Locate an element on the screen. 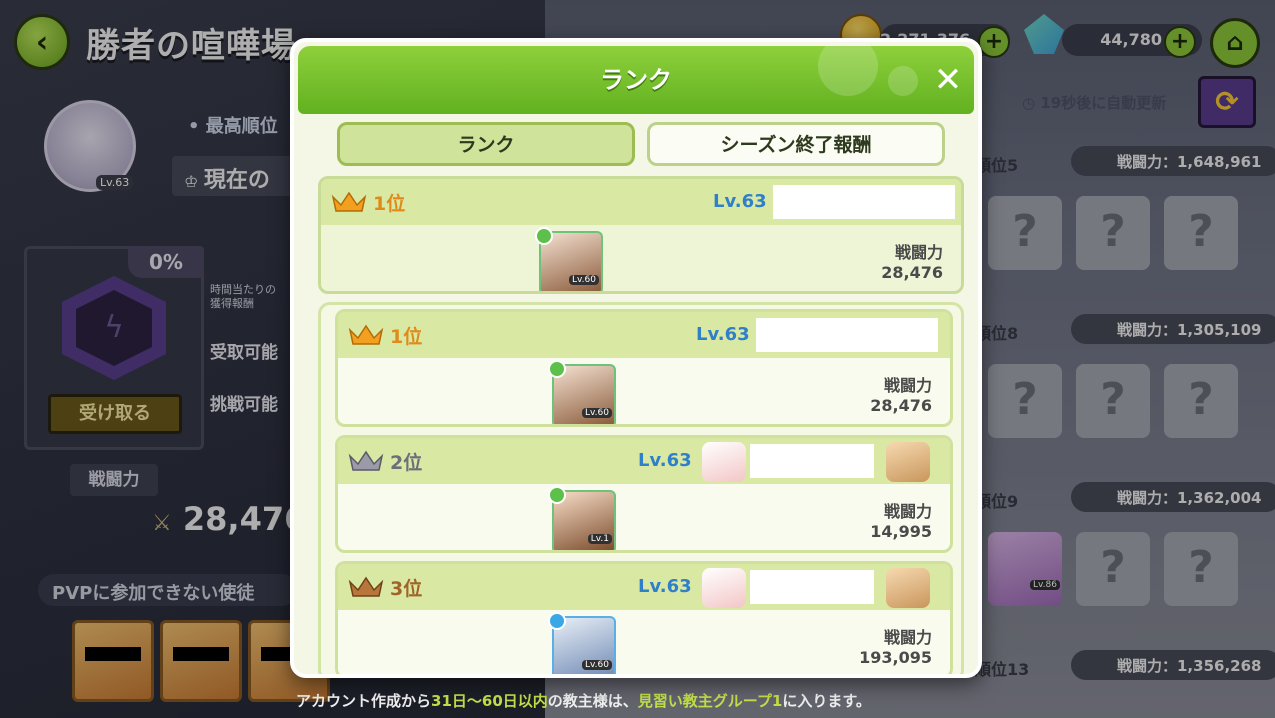 The image size is (1275, 718). rank-entry: 2位 Lv.63 Lv.1 戦闘力 14,995 is located at coordinates (644, 494).